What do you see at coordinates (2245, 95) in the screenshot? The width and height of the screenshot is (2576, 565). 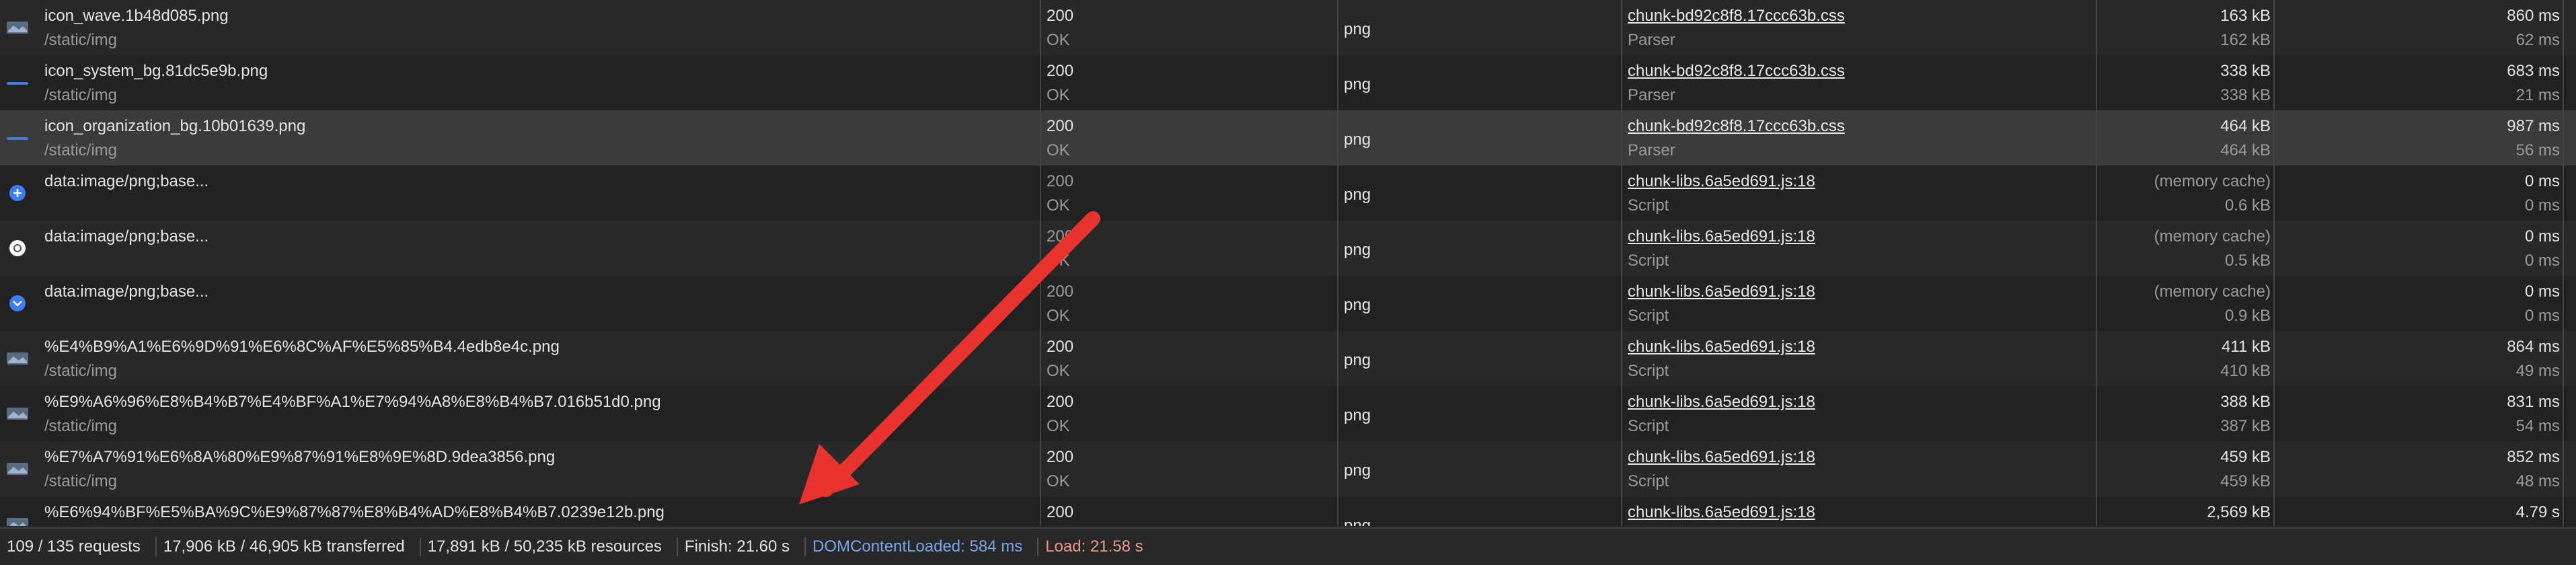 I see `resource-size: 338 kB` at bounding box center [2245, 95].